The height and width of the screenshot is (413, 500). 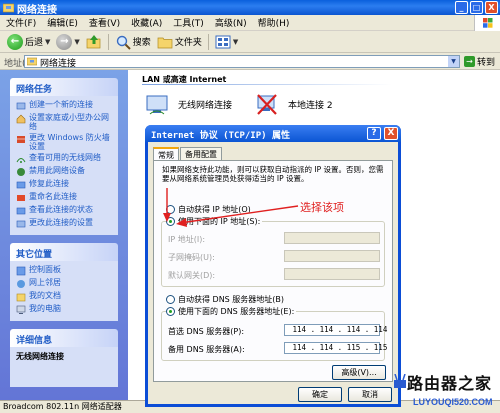 I want to click on watermark: 路由器之家 LUYOUQI520.COM, so click(x=446, y=391).